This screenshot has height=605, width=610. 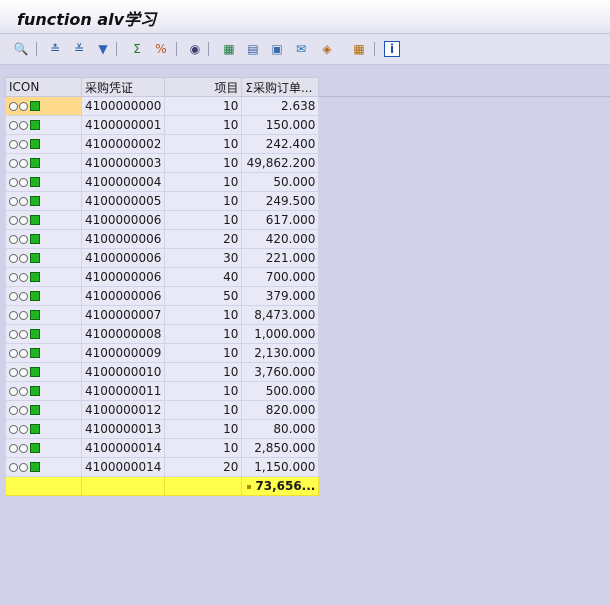 I want to click on purchasing-doc-cell: 4100000011, so click(x=123, y=391).